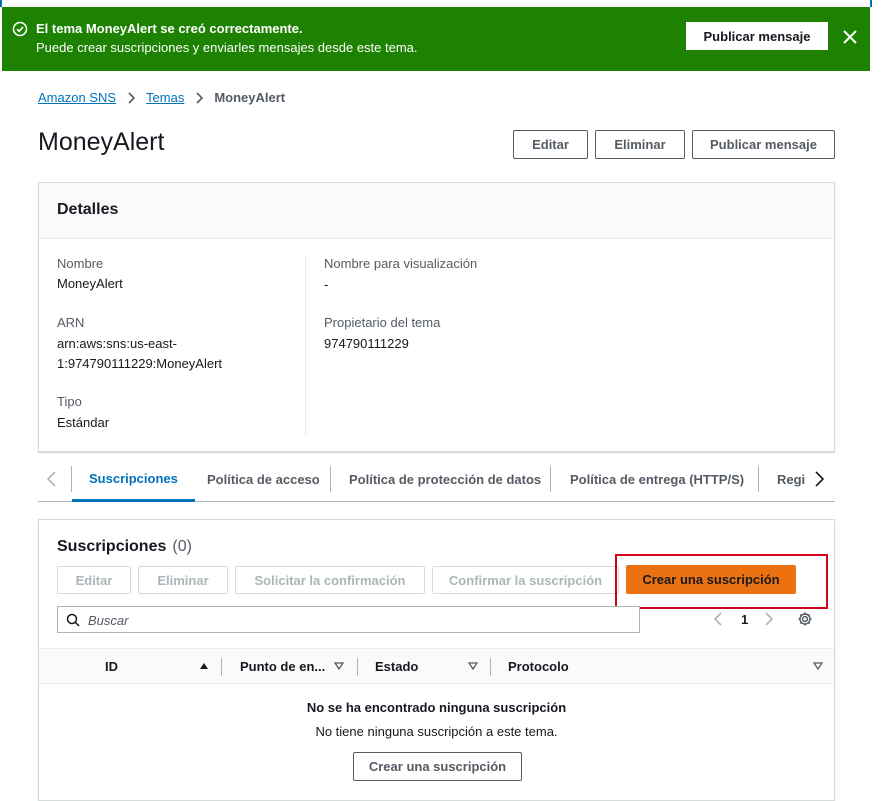 This screenshot has width=883, height=801. What do you see at coordinates (525, 580) in the screenshot?
I see `confirm-subscription-button: Confirmar la suscripción` at bounding box center [525, 580].